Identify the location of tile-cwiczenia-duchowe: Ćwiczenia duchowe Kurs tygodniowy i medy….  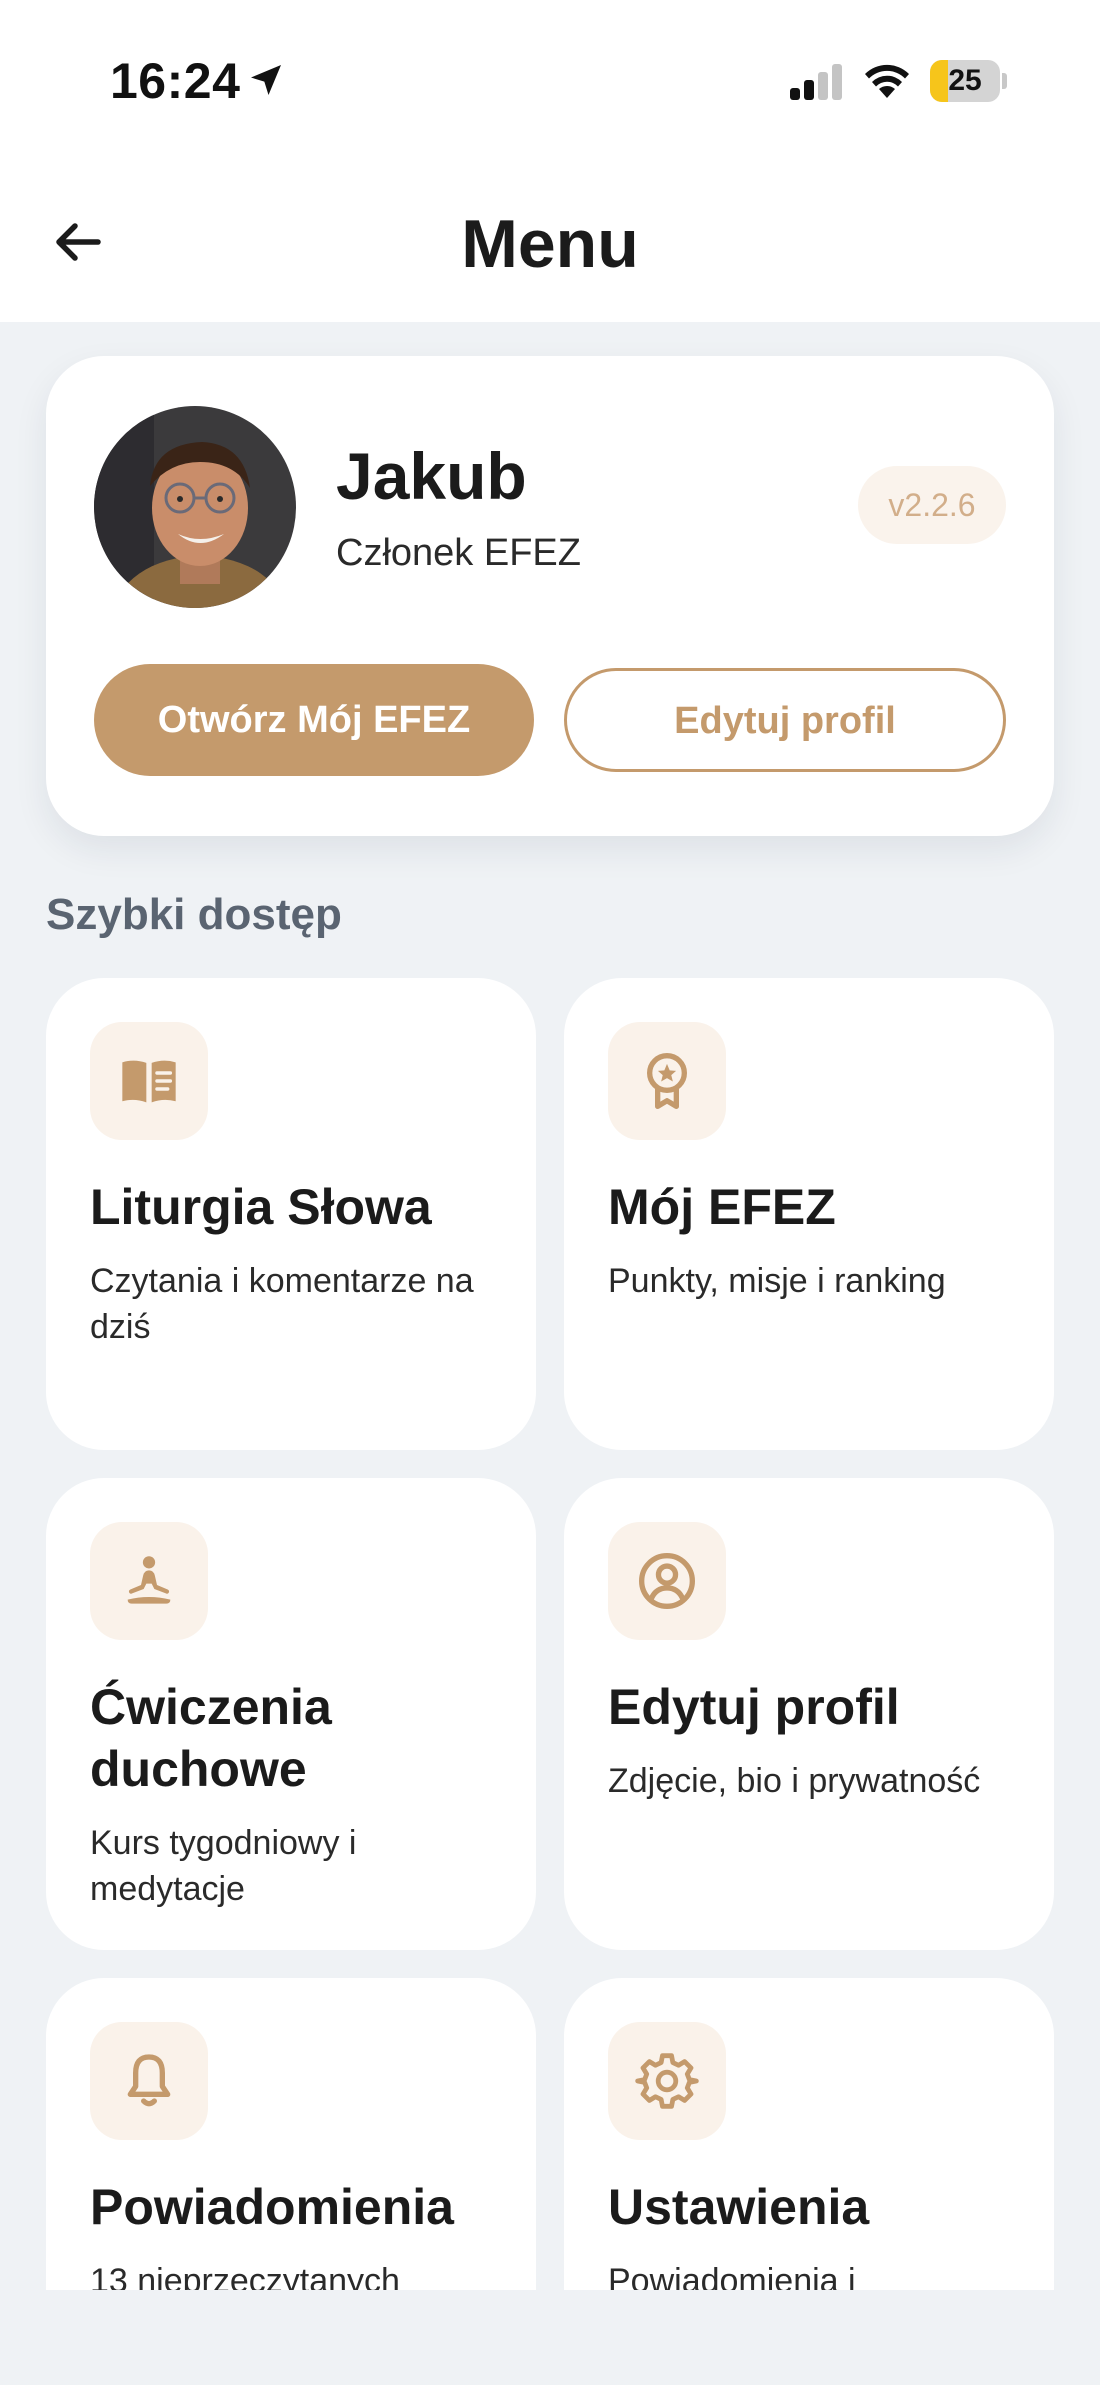
(291, 1714).